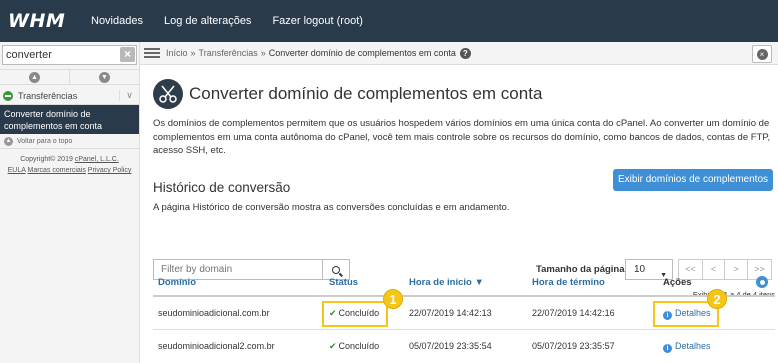 This screenshot has width=778, height=363. Describe the element at coordinates (129, 95) in the screenshot. I see `chevron-down-icon: ∨` at that location.